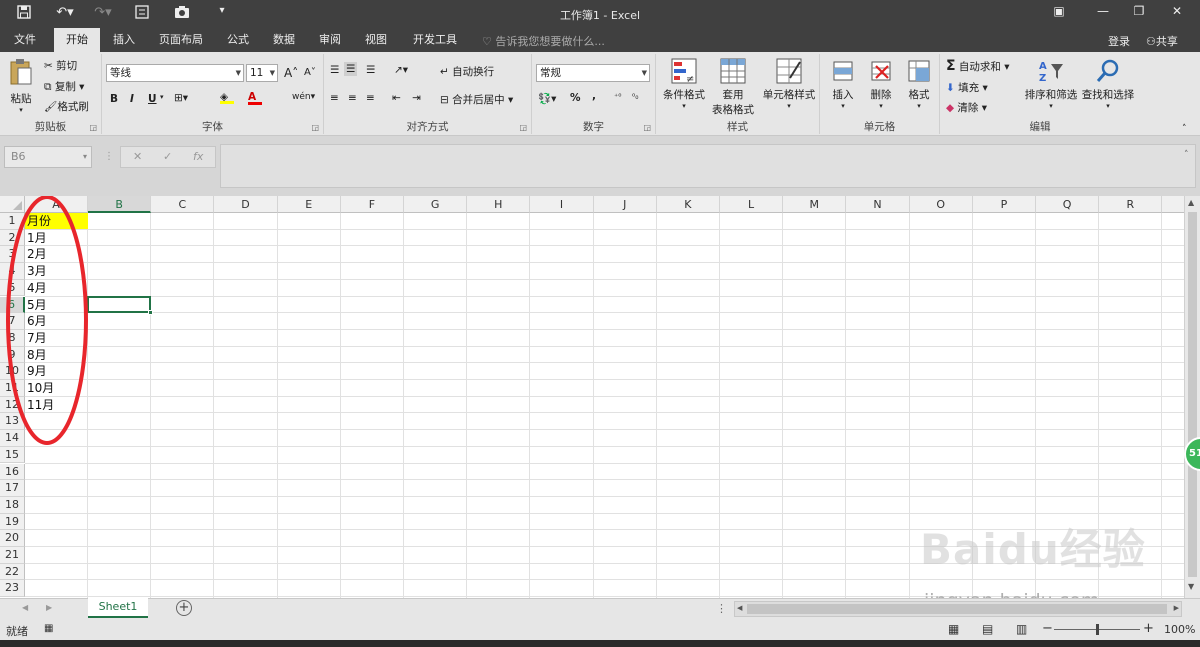  I want to click on underline-button: U, so click(152, 99).